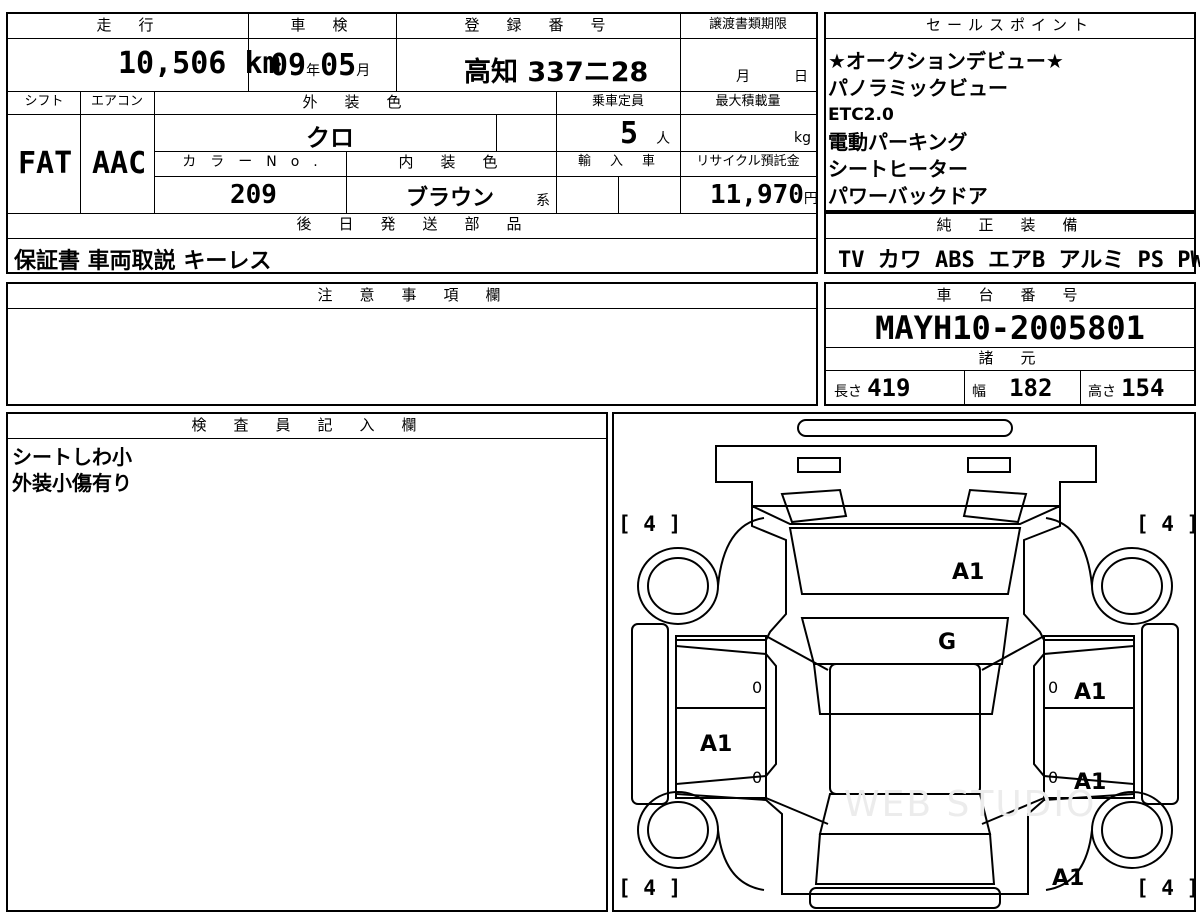 The image size is (1200, 912). What do you see at coordinates (1012, 388) in the screenshot?
I see `width-spec: 幅 182` at bounding box center [1012, 388].